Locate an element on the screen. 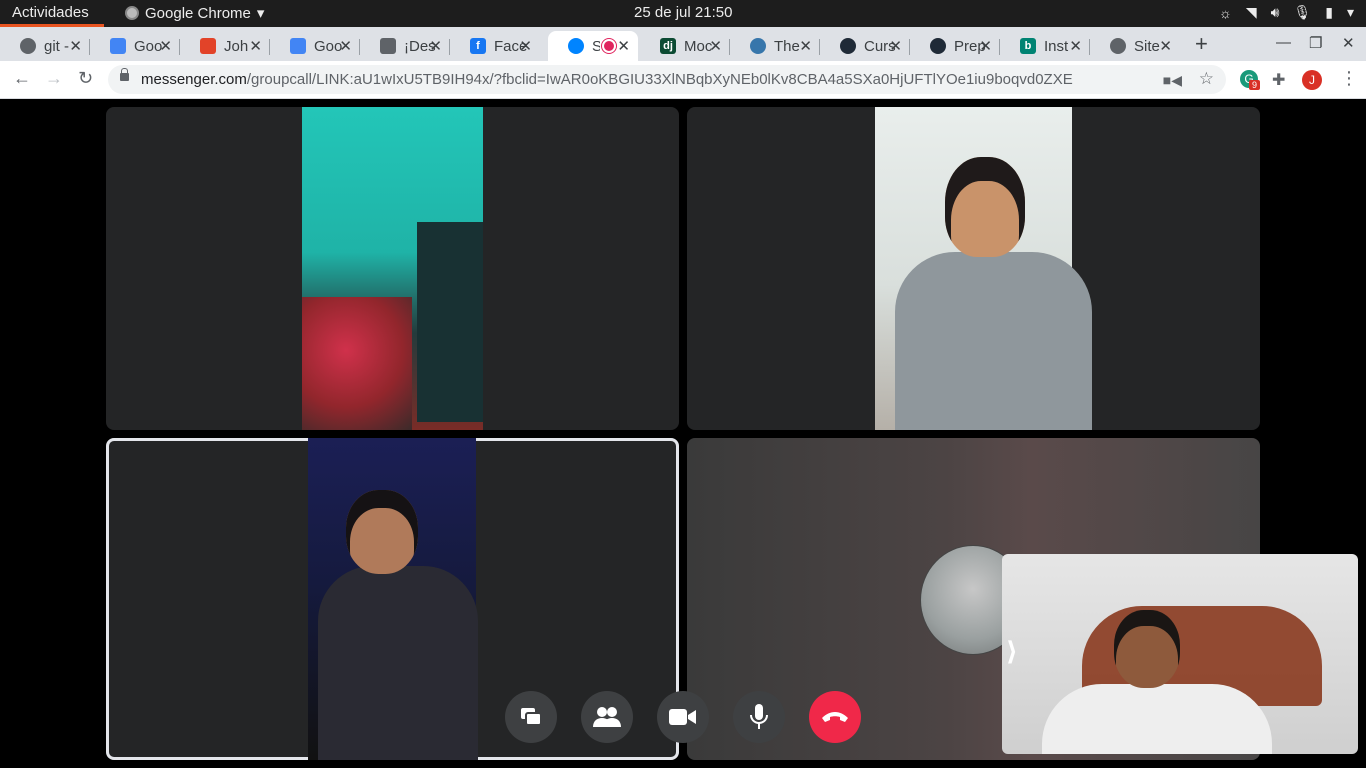  screen-share-button is located at coordinates (531, 717).